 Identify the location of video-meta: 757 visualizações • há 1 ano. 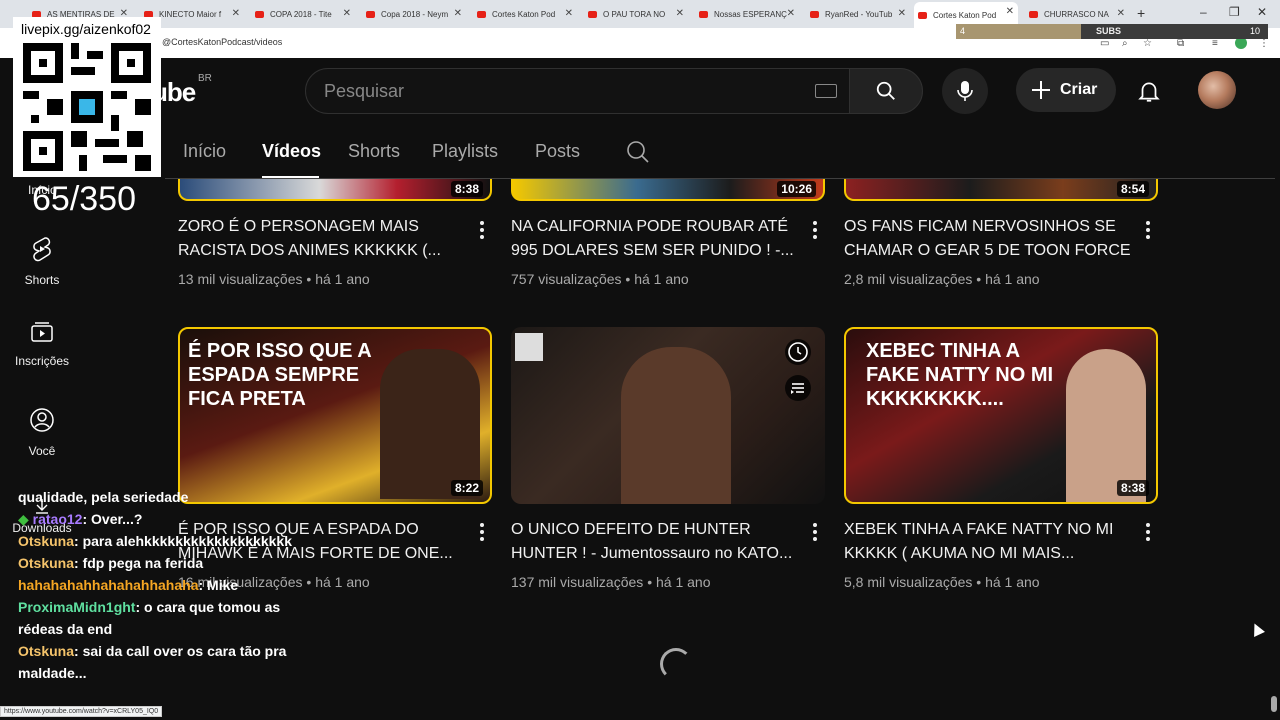
(600, 279).